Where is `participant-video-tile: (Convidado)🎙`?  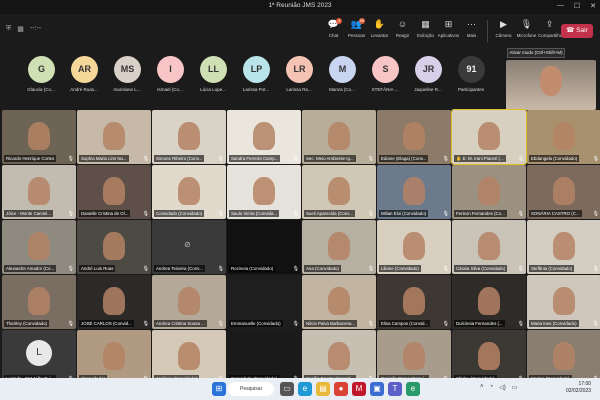 participant-video-tile: (Convidado)🎙 is located at coordinates (114, 357).